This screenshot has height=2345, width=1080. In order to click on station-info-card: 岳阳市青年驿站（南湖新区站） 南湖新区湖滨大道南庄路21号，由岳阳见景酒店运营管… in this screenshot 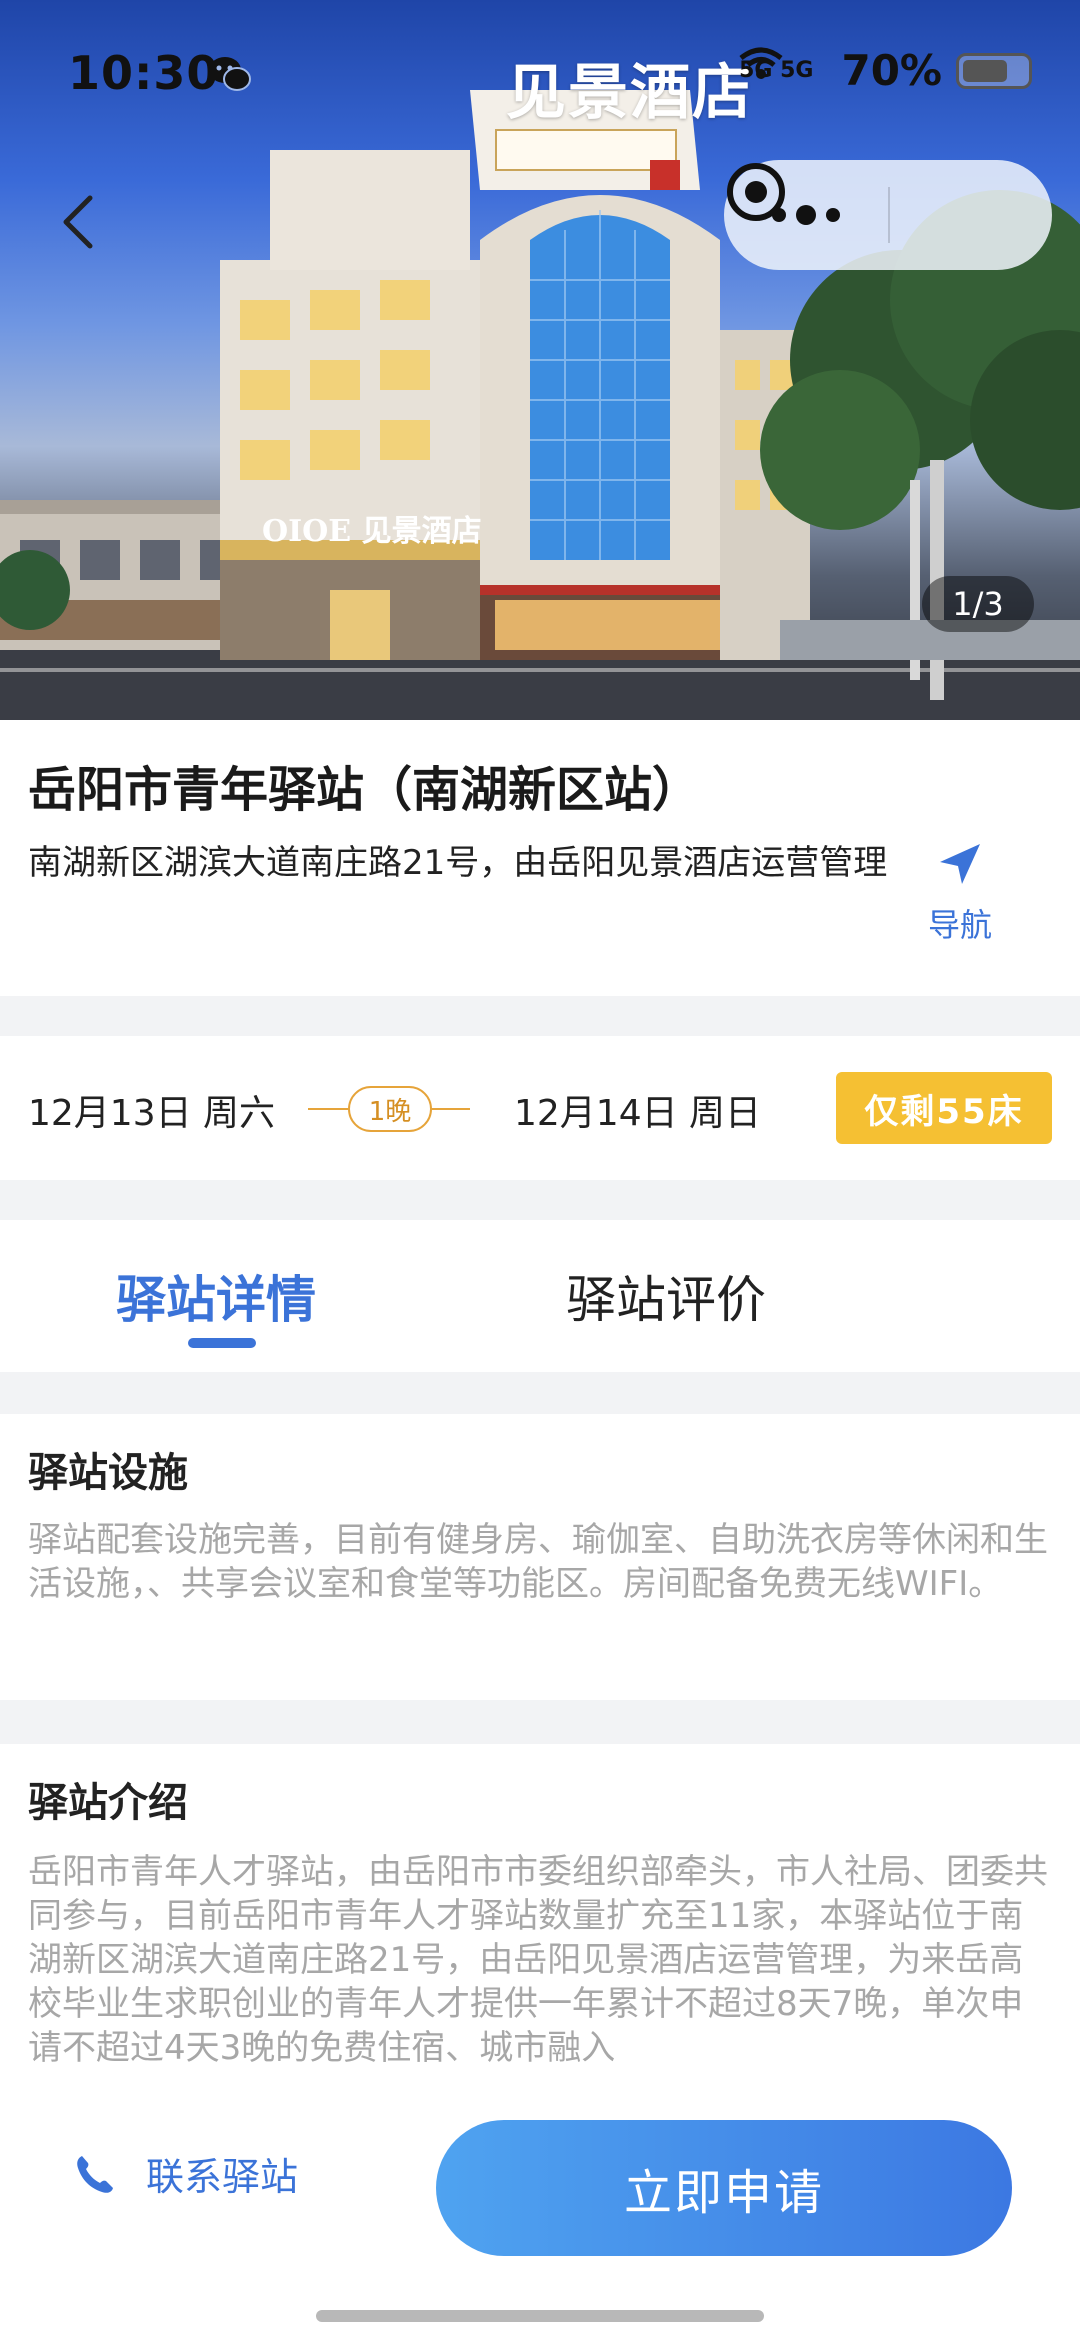, I will do `click(540, 858)`.